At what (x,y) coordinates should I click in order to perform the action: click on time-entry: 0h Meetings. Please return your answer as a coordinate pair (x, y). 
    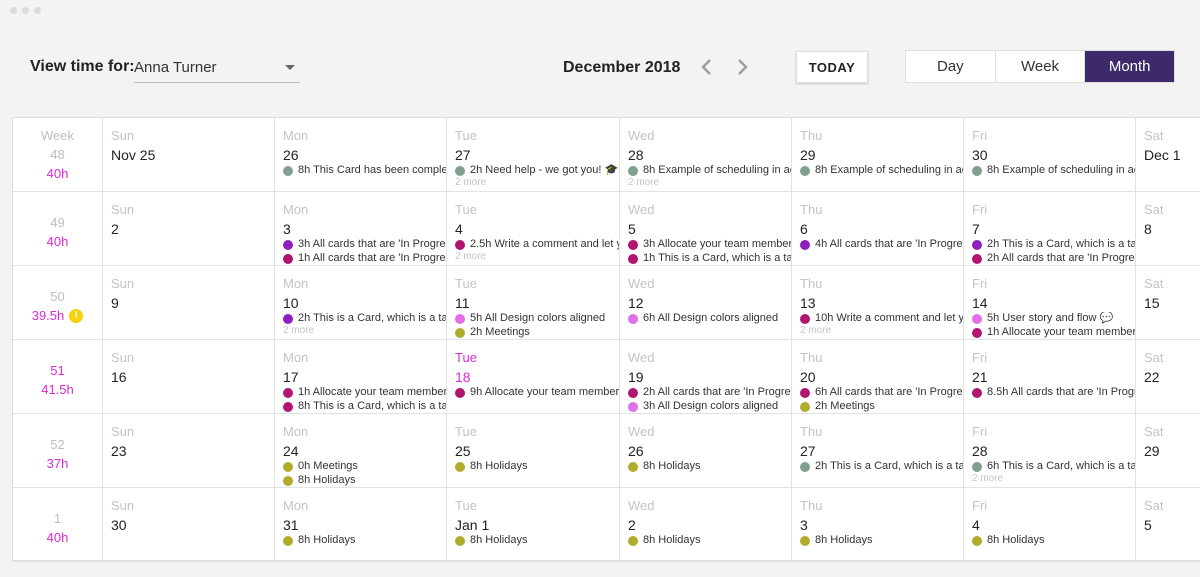
    Looking at the image, I should click on (364, 466).